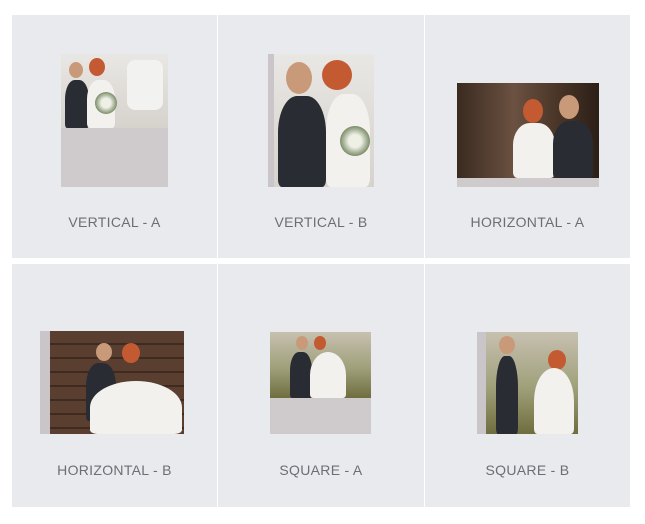  I want to click on layout-option-horizontal-a: HORIZONTAL - A, so click(527, 136).